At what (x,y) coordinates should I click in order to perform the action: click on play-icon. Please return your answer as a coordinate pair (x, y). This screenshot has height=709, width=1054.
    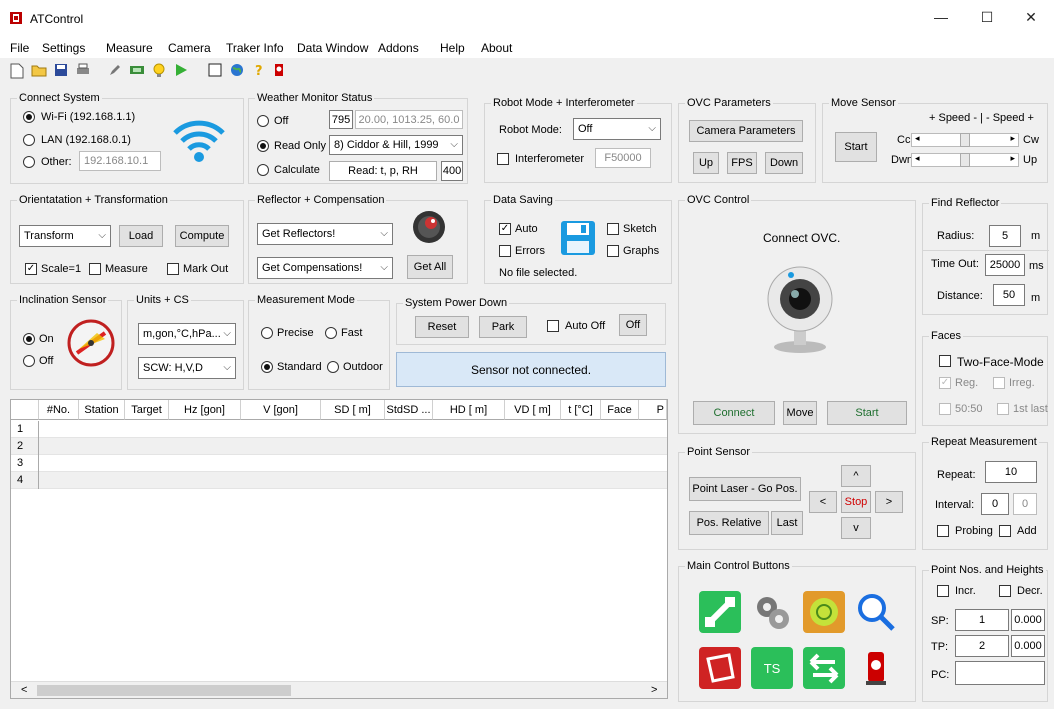
    Looking at the image, I should click on (181, 72).